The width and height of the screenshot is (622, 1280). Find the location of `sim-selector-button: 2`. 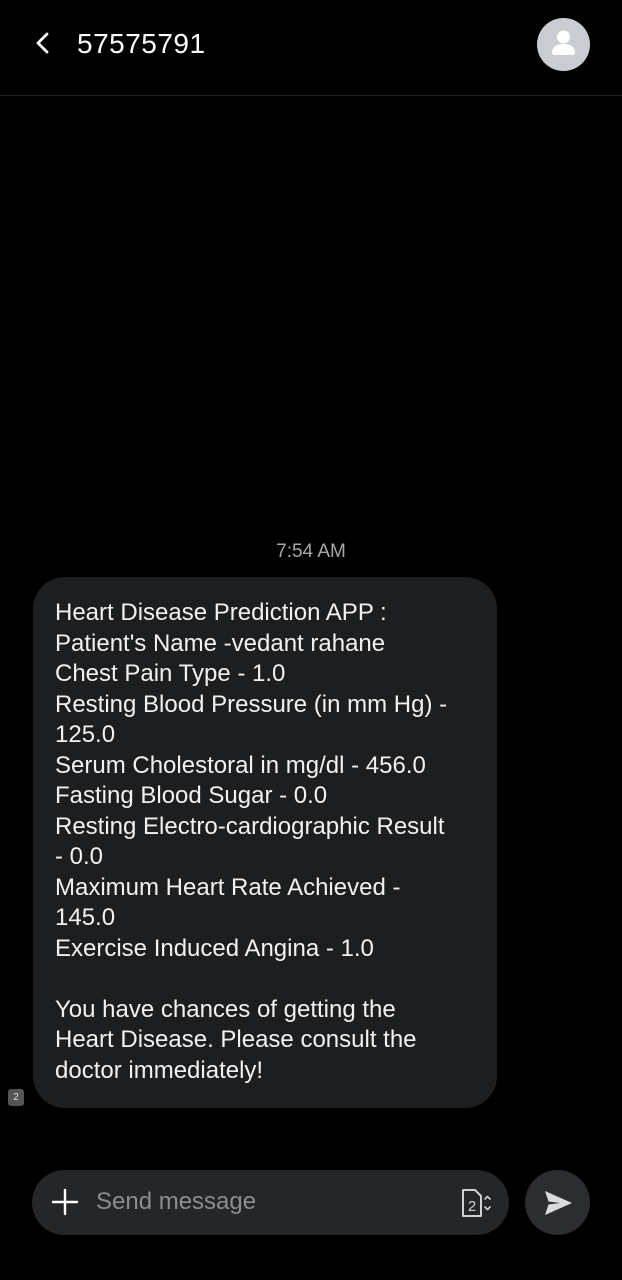

sim-selector-button: 2 is located at coordinates (477, 1203).